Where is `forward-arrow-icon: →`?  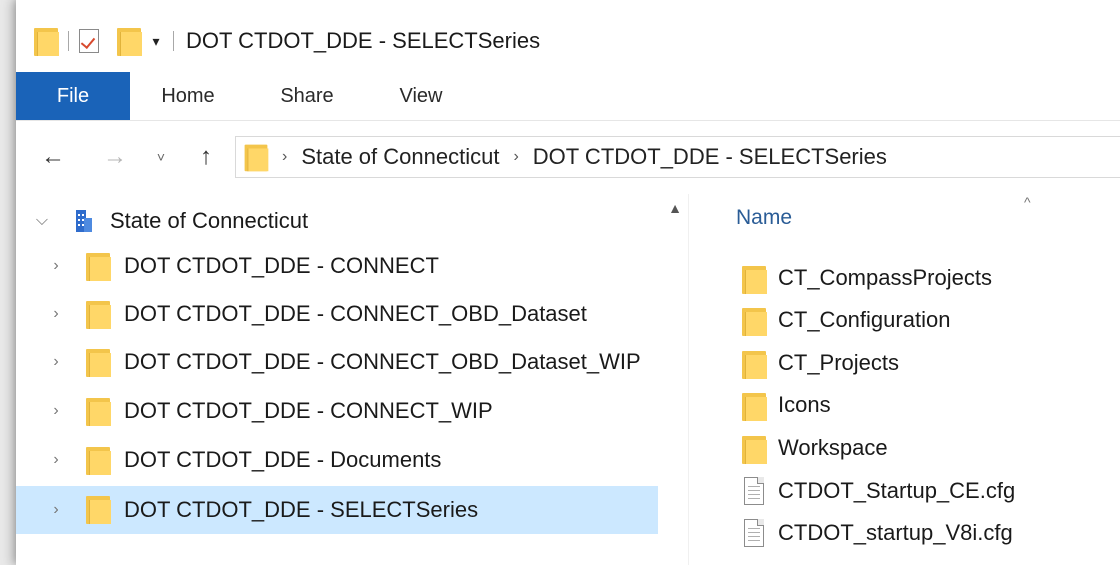
forward-arrow-icon: → is located at coordinates (115, 157).